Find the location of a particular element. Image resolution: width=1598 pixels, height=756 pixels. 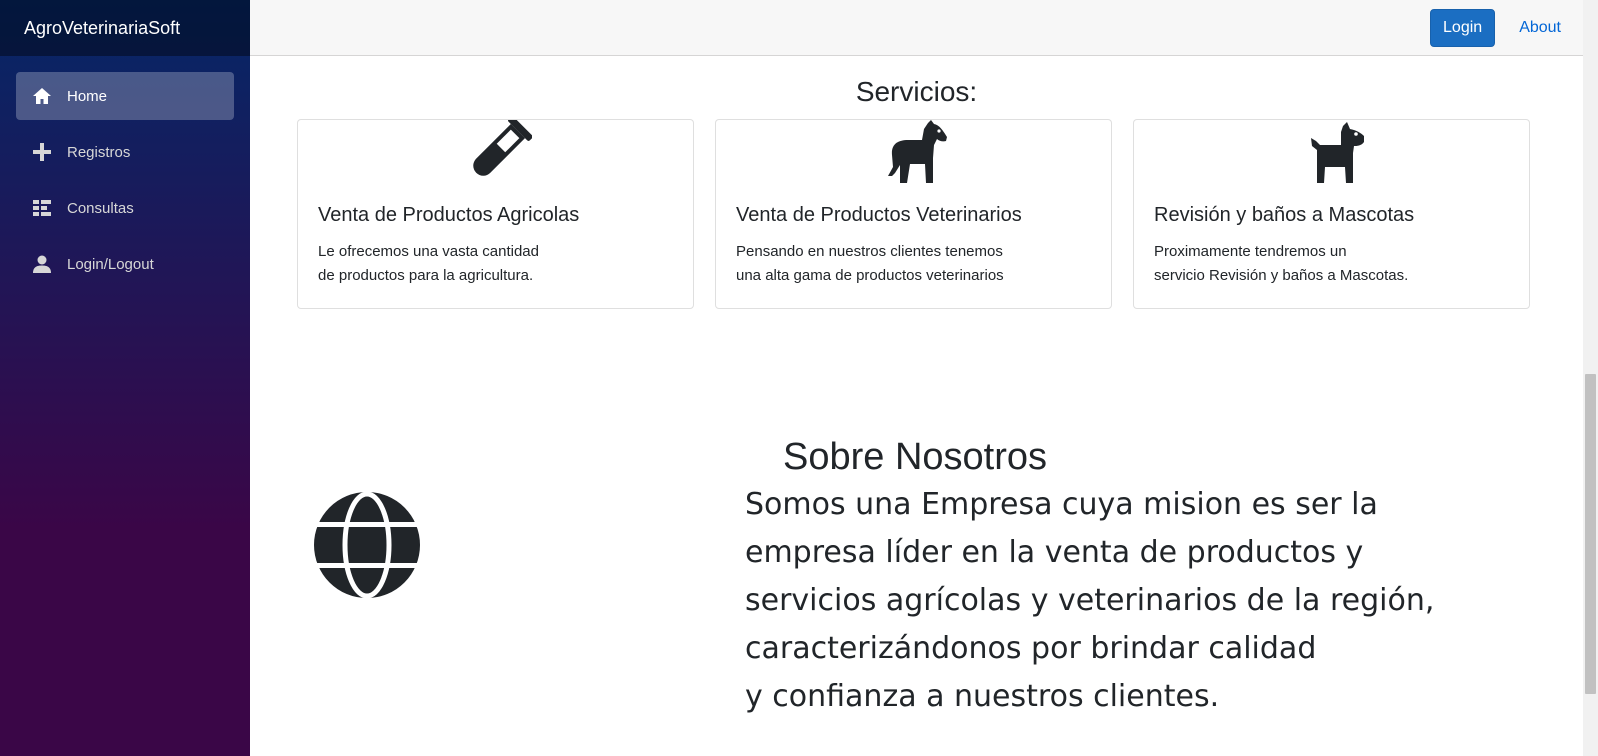

card-title: Venta de Productos Veterinarios is located at coordinates (879, 215).